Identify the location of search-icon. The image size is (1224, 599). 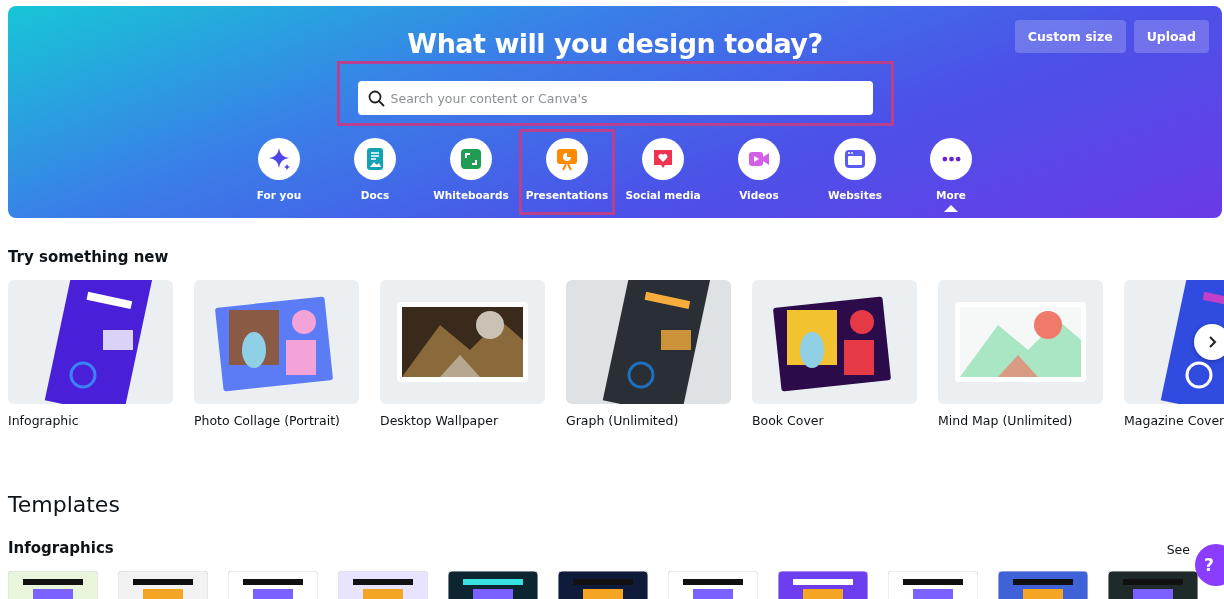
(376, 98).